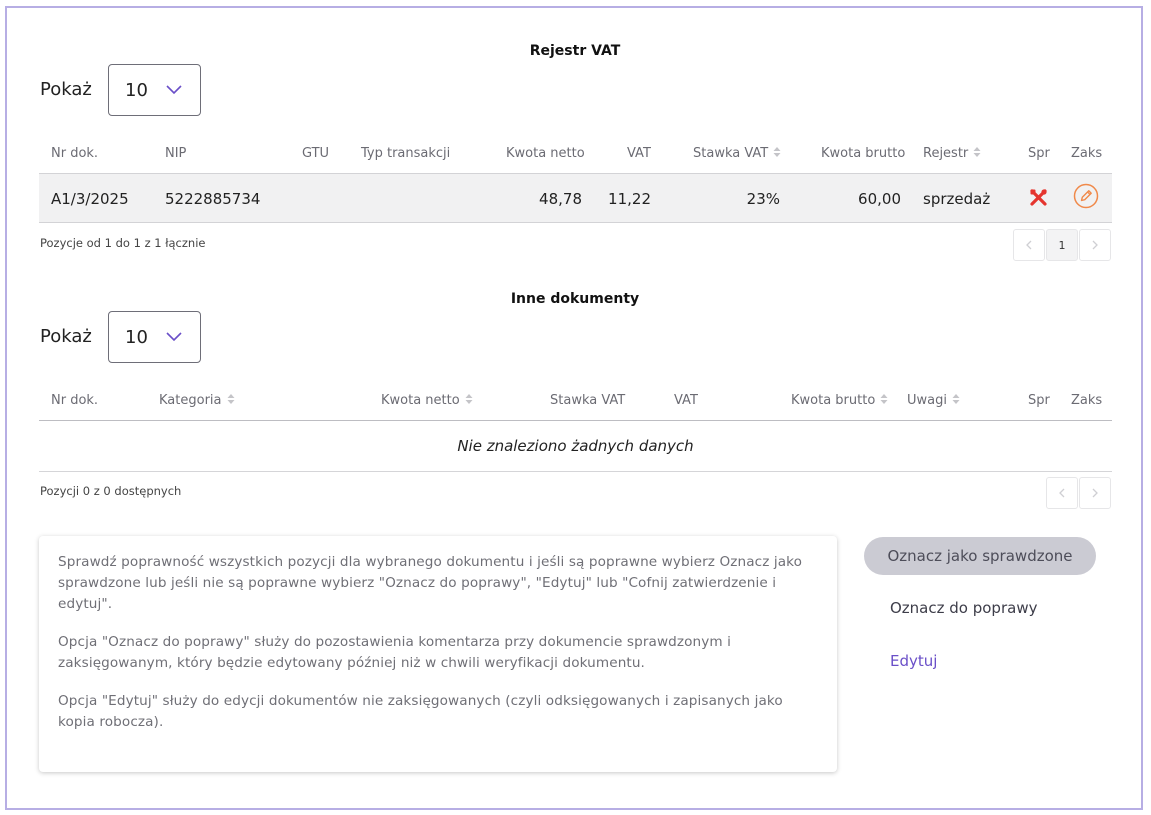  I want to click on vat-prev-page-button, so click(1029, 245).